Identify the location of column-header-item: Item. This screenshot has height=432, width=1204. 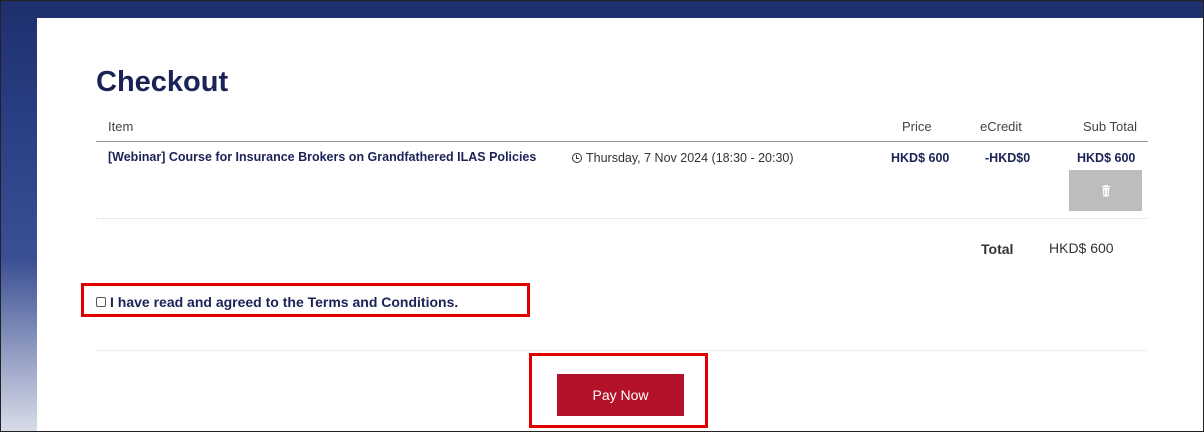
(121, 126).